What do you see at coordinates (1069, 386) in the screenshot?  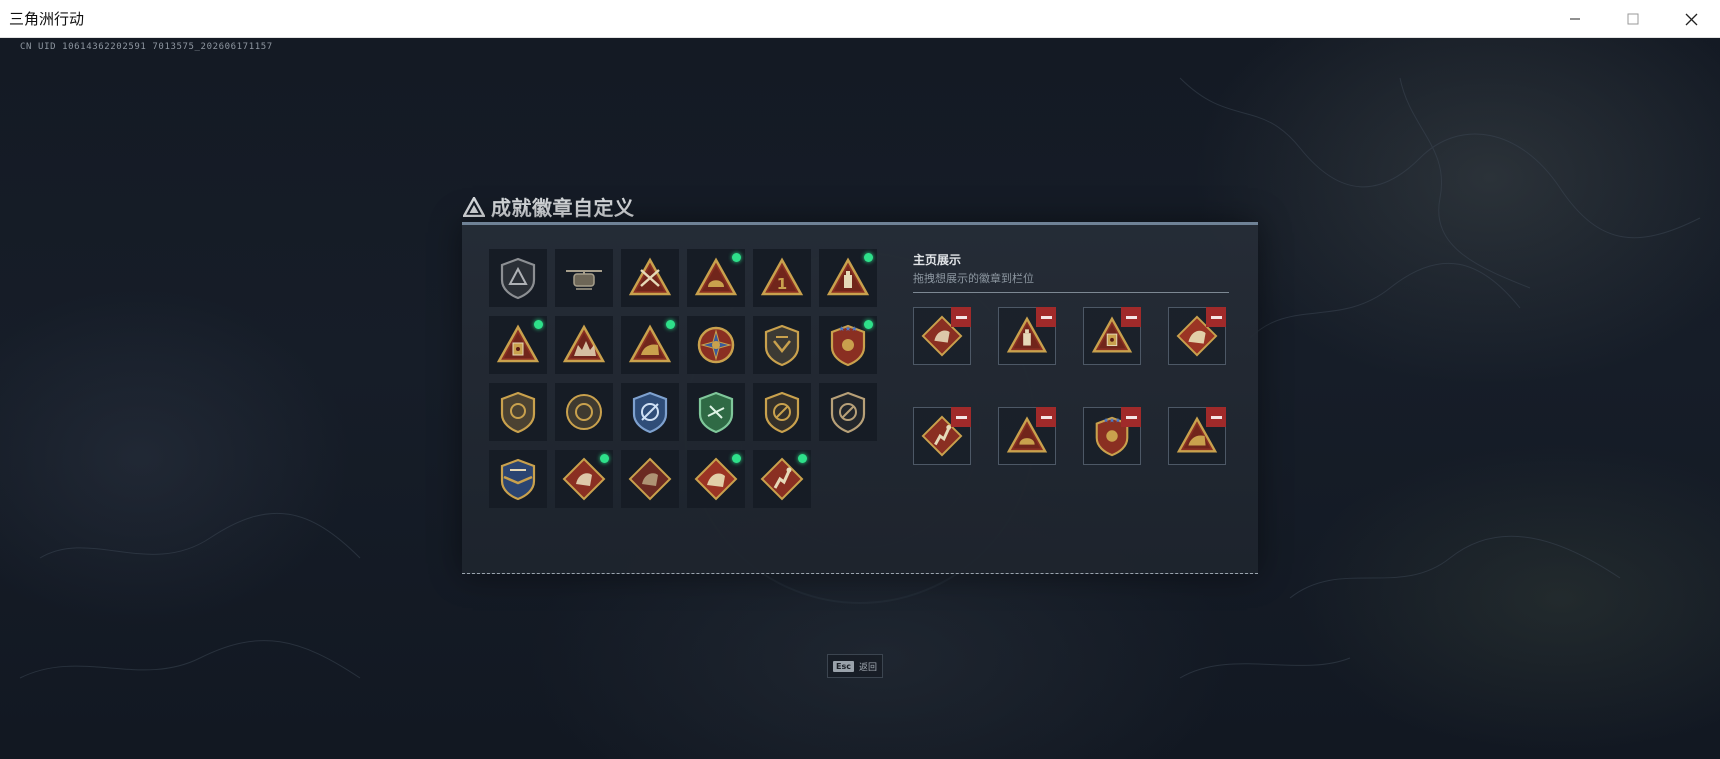 I see `showcase-slot-grid: ★★★` at bounding box center [1069, 386].